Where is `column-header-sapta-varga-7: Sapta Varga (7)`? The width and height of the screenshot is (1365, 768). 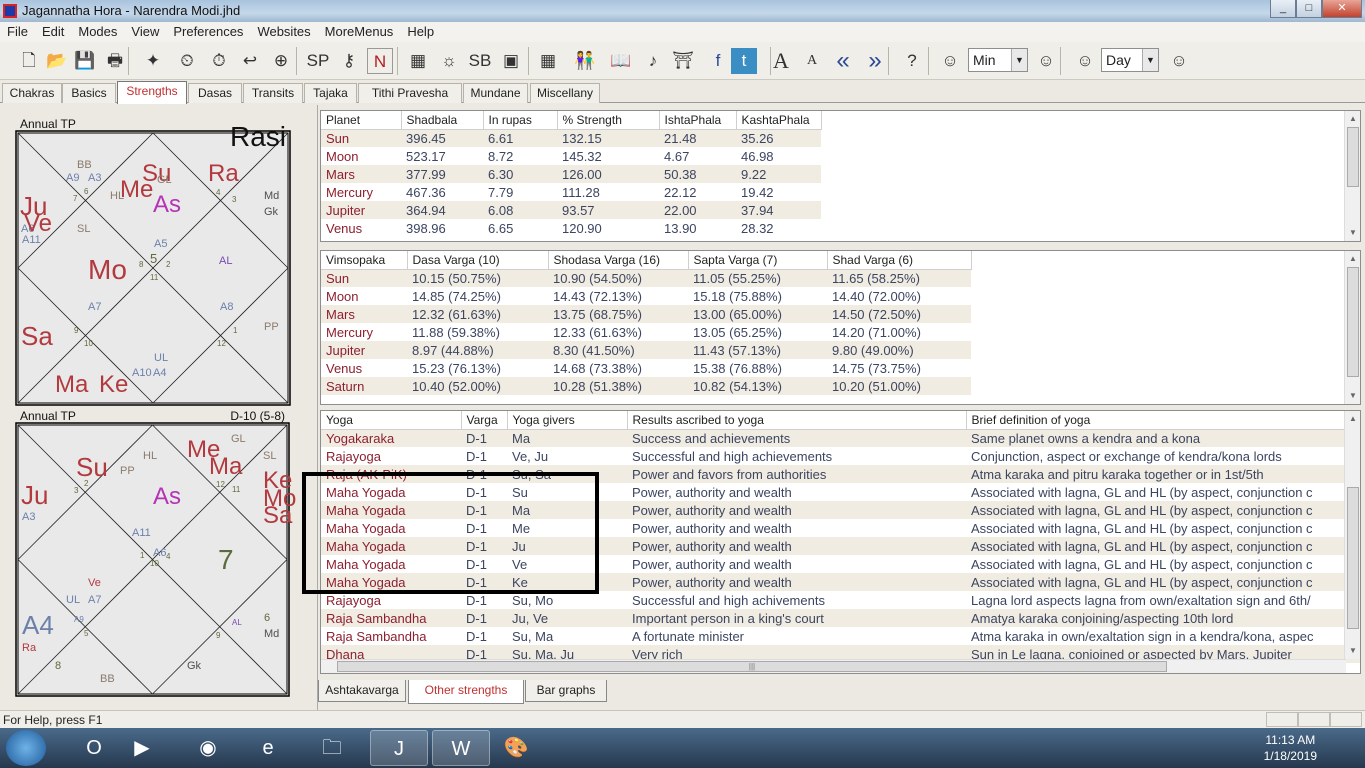 column-header-sapta-varga-7: Sapta Varga (7) is located at coordinates (758, 260).